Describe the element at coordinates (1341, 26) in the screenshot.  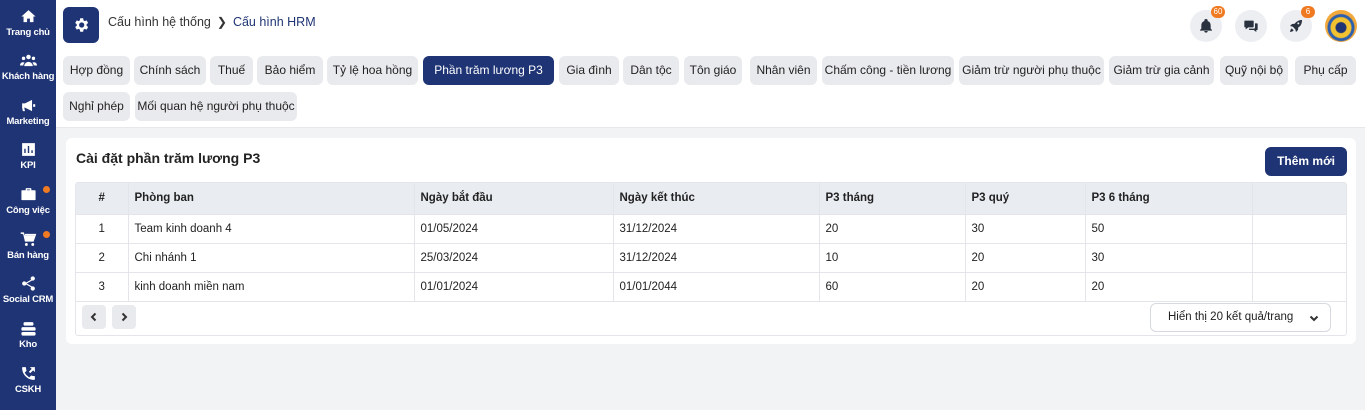
I see `avatar` at that location.